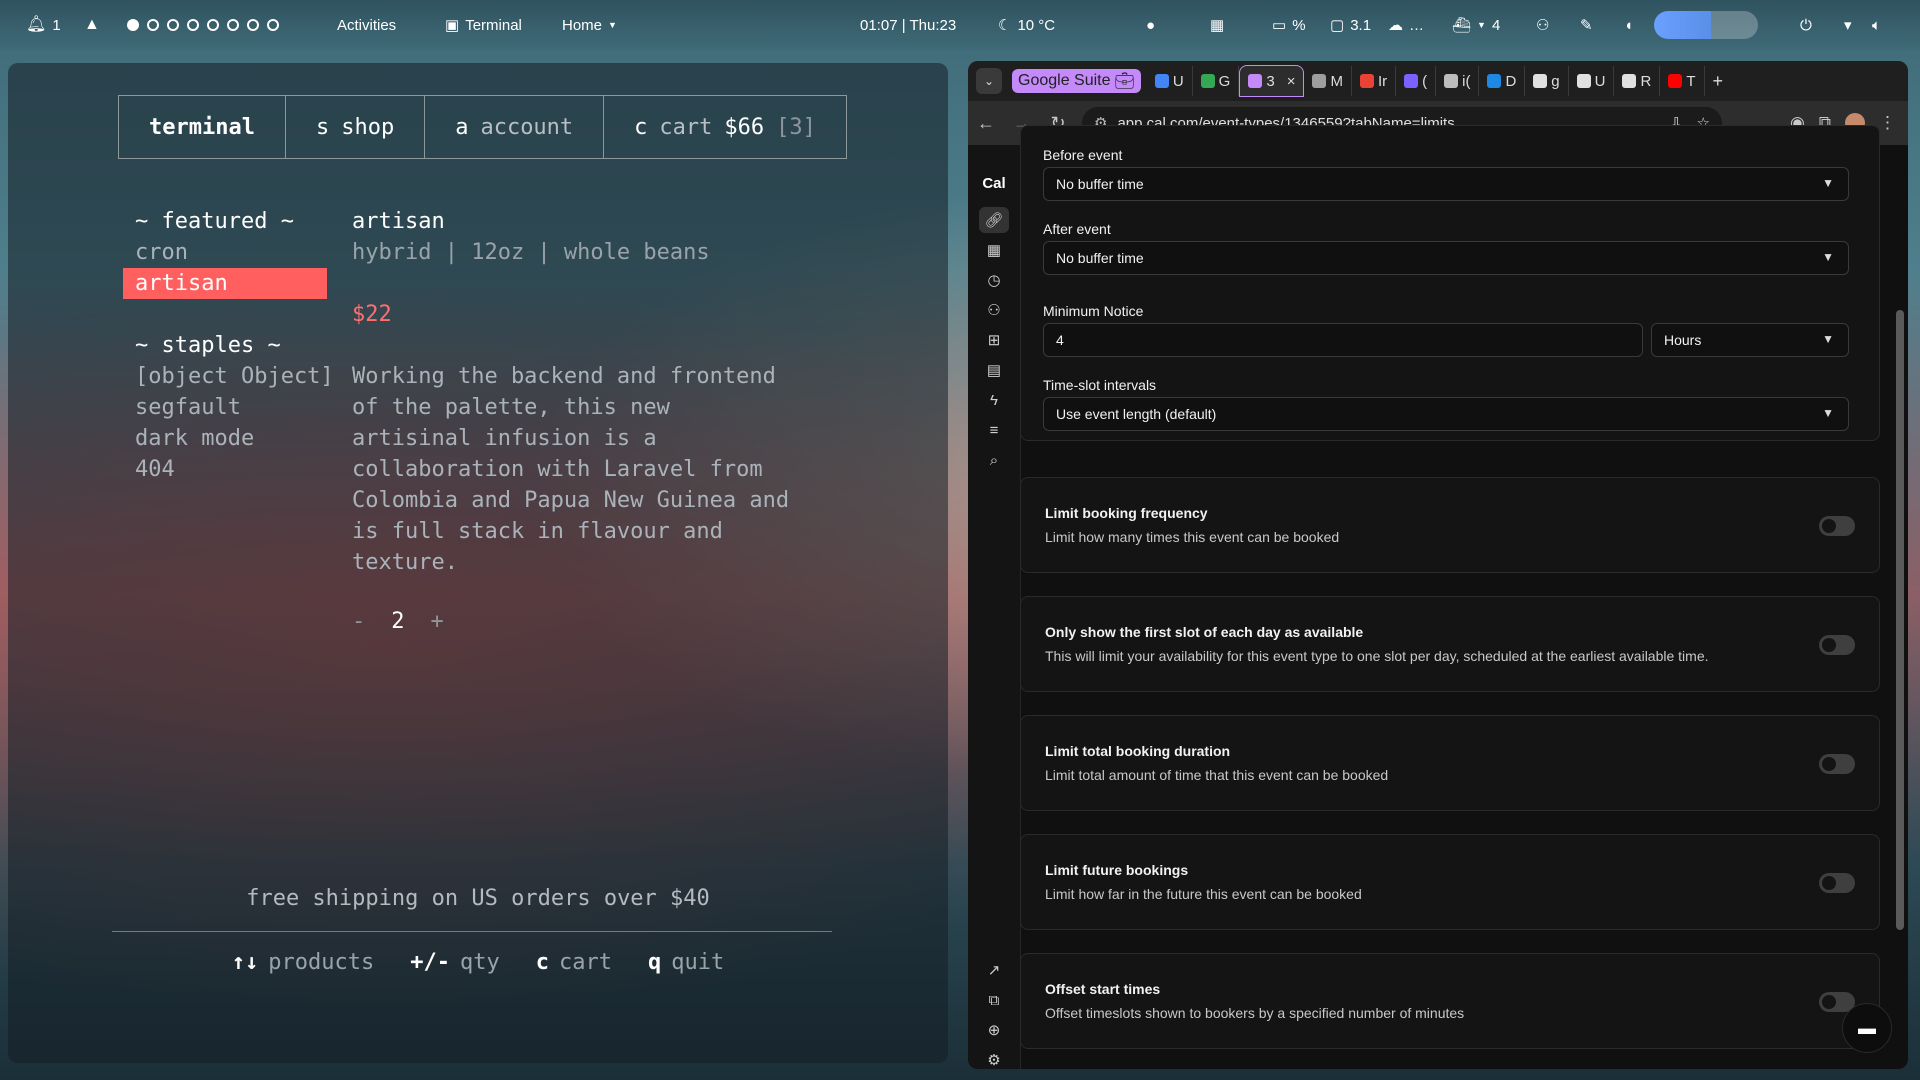 Image resolution: width=1920 pixels, height=1080 pixels. What do you see at coordinates (1718, 81) in the screenshot?
I see `new-tab-button: +` at bounding box center [1718, 81].